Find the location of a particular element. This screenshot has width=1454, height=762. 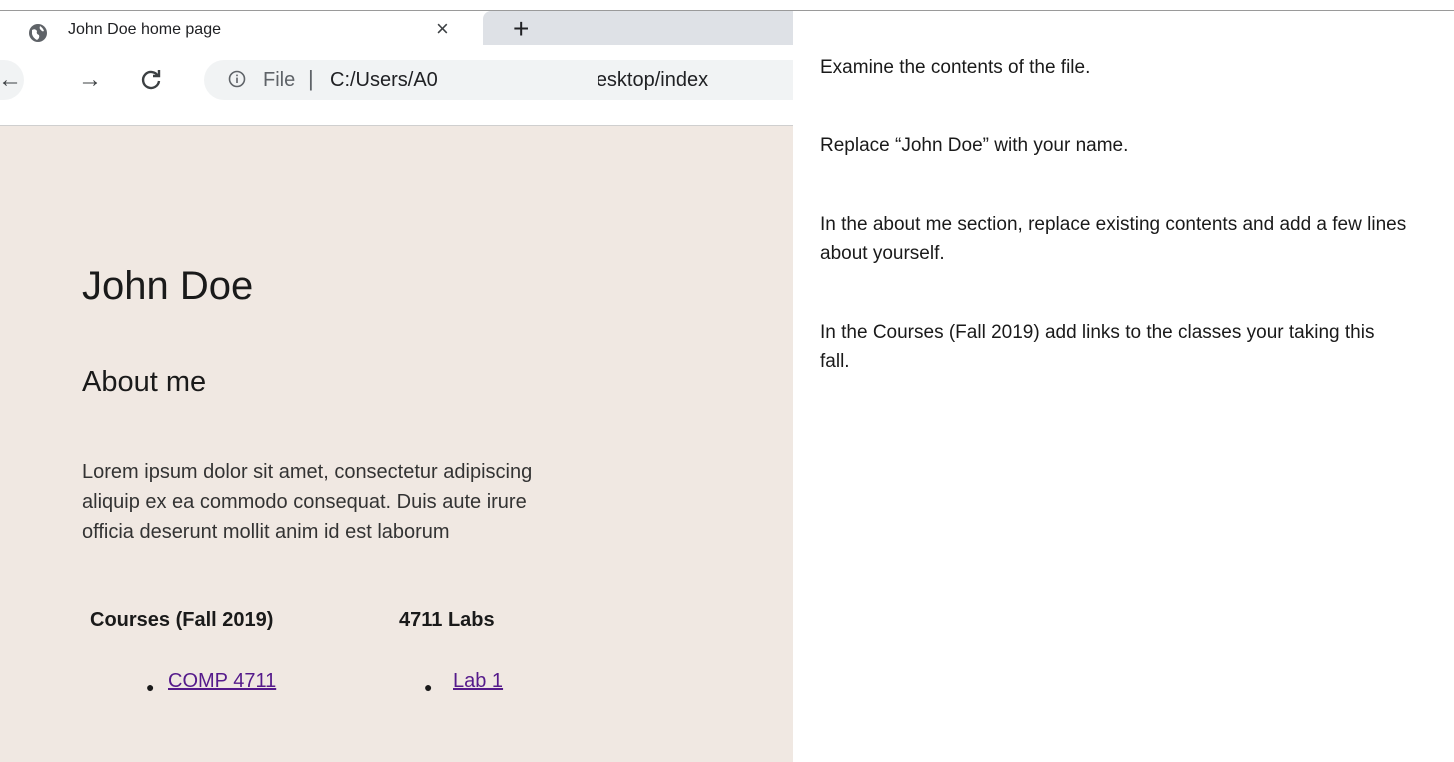

tab-bar: John Doe home page × + is located at coordinates (396, 28).